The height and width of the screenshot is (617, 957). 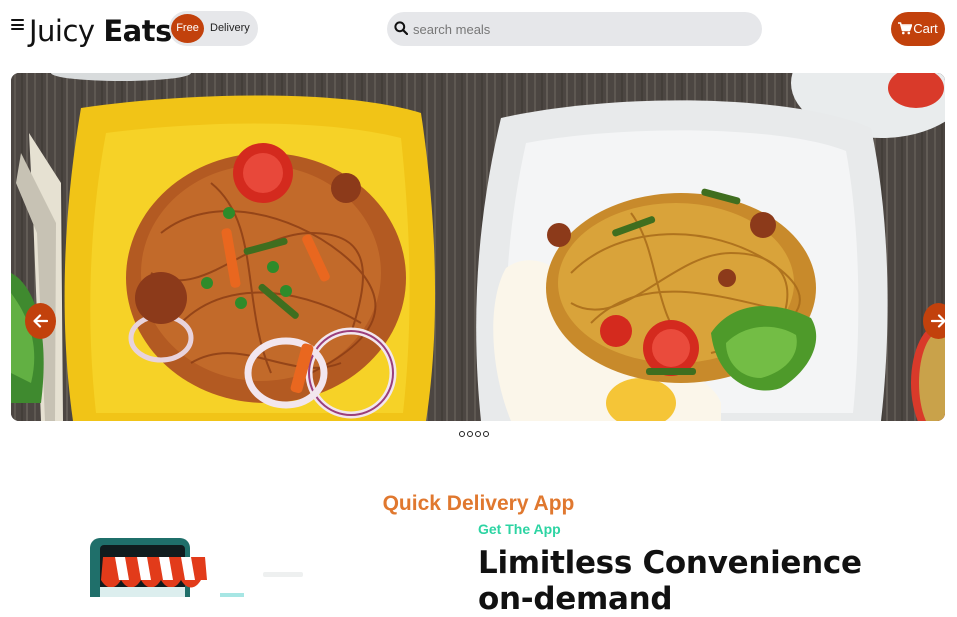 What do you see at coordinates (474, 434) in the screenshot?
I see `carousel-indicators` at bounding box center [474, 434].